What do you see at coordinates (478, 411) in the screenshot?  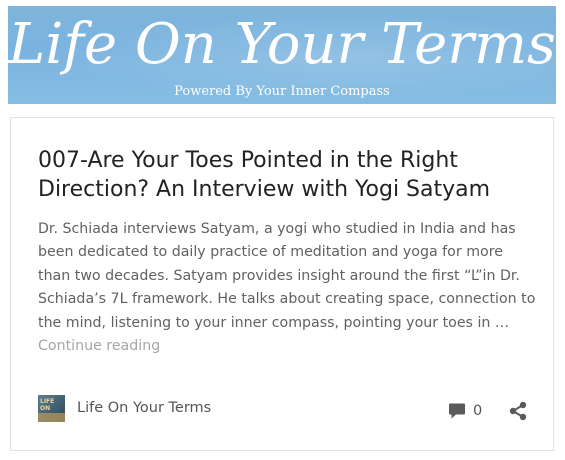 I see `comment-count: 0` at bounding box center [478, 411].